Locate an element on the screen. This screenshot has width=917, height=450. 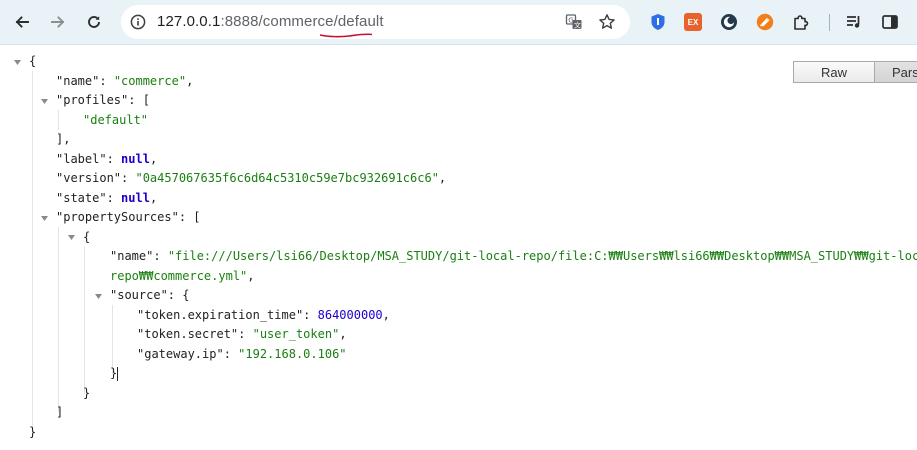
json-line: "token.expiration_time": 864000000, is located at coordinates (263, 315).